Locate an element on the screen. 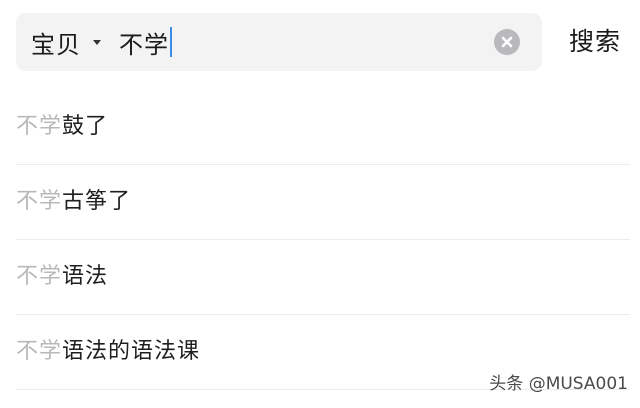 The image size is (640, 408). search-query-text: 不学 is located at coordinates (144, 44).